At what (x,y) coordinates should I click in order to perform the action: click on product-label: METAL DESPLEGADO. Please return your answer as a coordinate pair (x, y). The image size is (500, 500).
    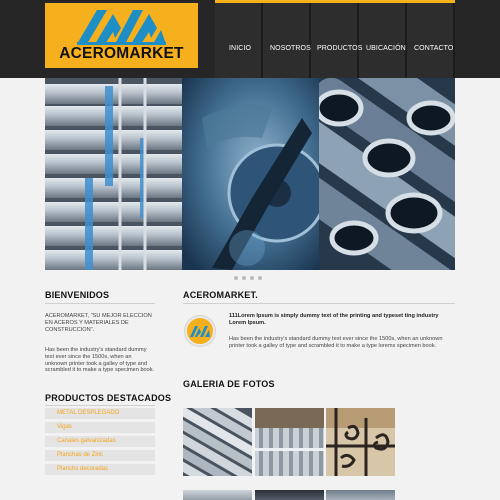
    Looking at the image, I should click on (88, 413).